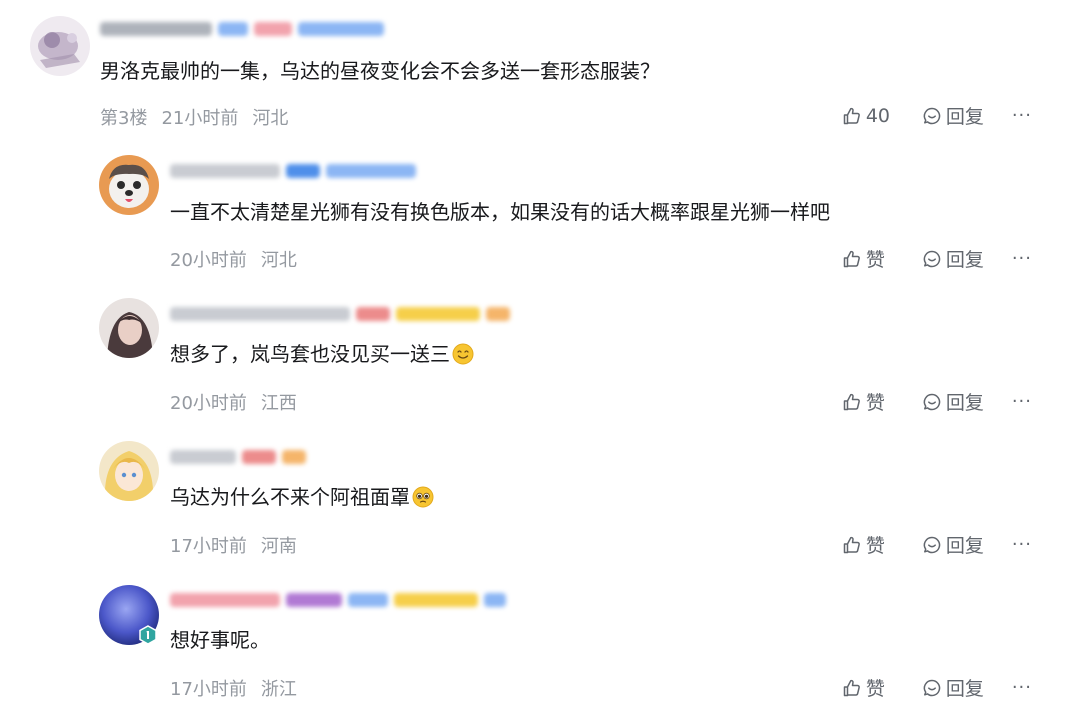 Image resolution: width=1080 pixels, height=724 pixels. What do you see at coordinates (423, 497) in the screenshot?
I see `pleading-emoji-icon` at bounding box center [423, 497].